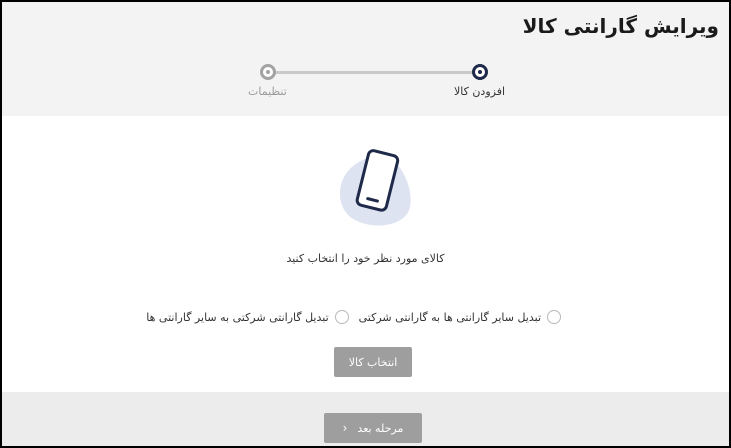 The width and height of the screenshot is (731, 448). I want to click on next-step-label: مرحله بعد, so click(380, 428).